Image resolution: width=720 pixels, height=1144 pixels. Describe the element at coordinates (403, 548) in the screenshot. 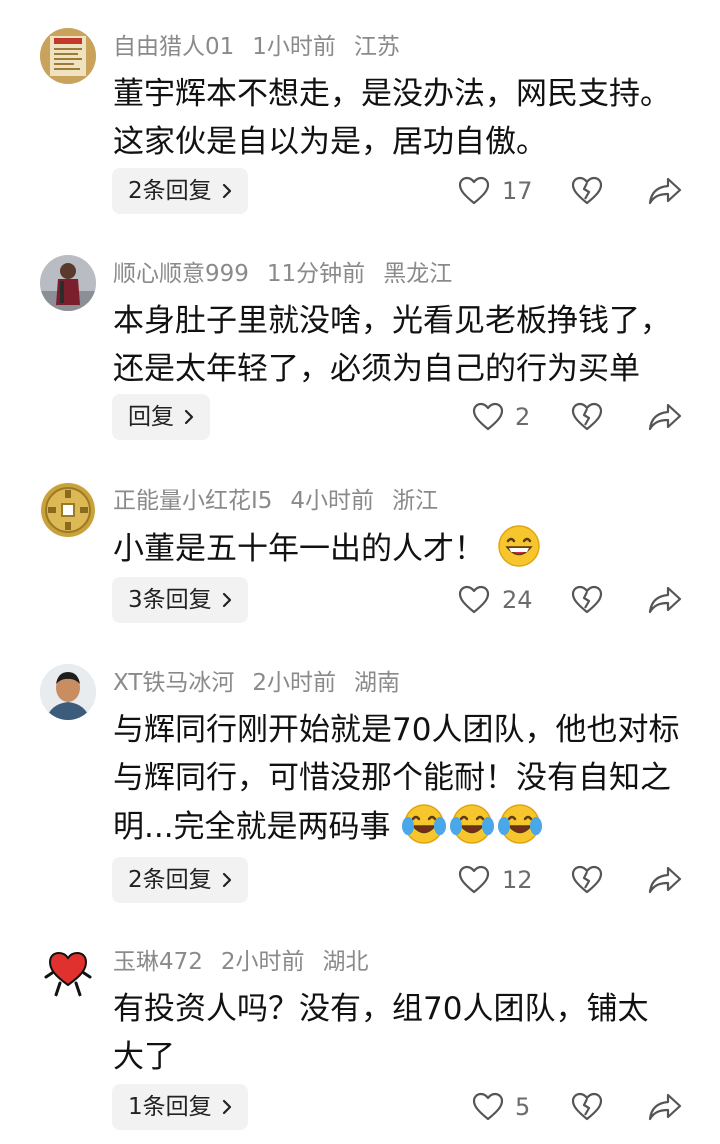

I see `comment-text: 小董是五十年一出的人才！` at that location.